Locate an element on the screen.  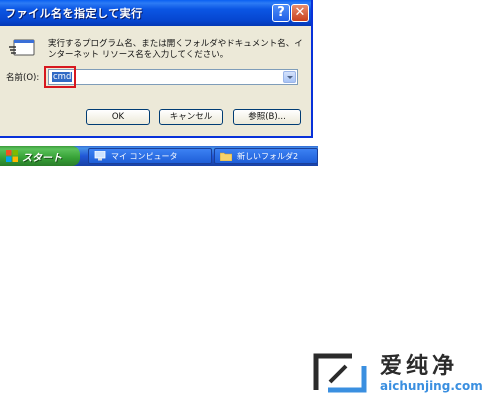
cancel-button: キャンセル is located at coordinates (191, 117).